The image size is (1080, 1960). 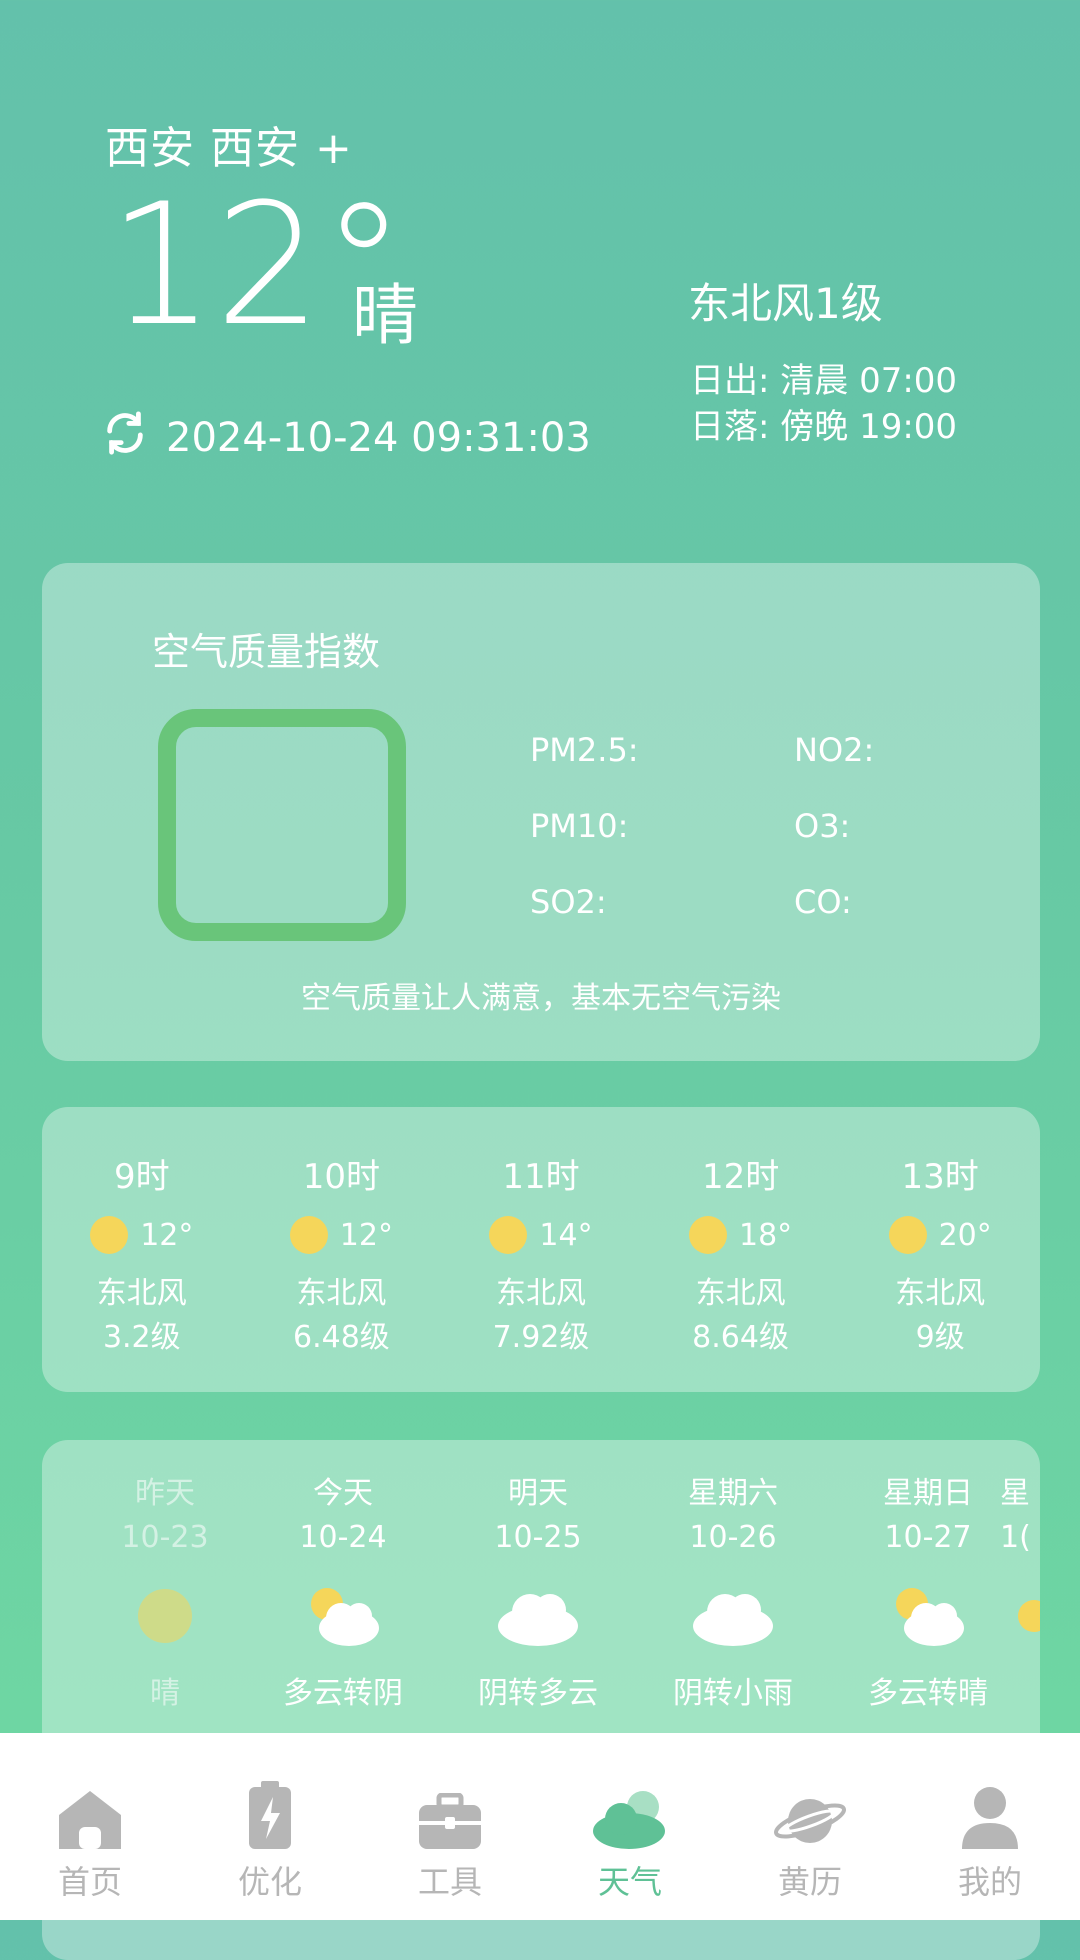 What do you see at coordinates (538, 1693) in the screenshot?
I see `day-condition: 阴转多云` at bounding box center [538, 1693].